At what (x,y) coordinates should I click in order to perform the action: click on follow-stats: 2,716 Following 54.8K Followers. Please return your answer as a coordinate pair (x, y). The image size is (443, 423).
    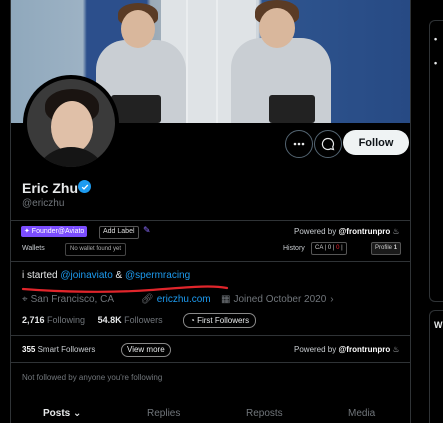
    Looking at the image, I should click on (92, 320).